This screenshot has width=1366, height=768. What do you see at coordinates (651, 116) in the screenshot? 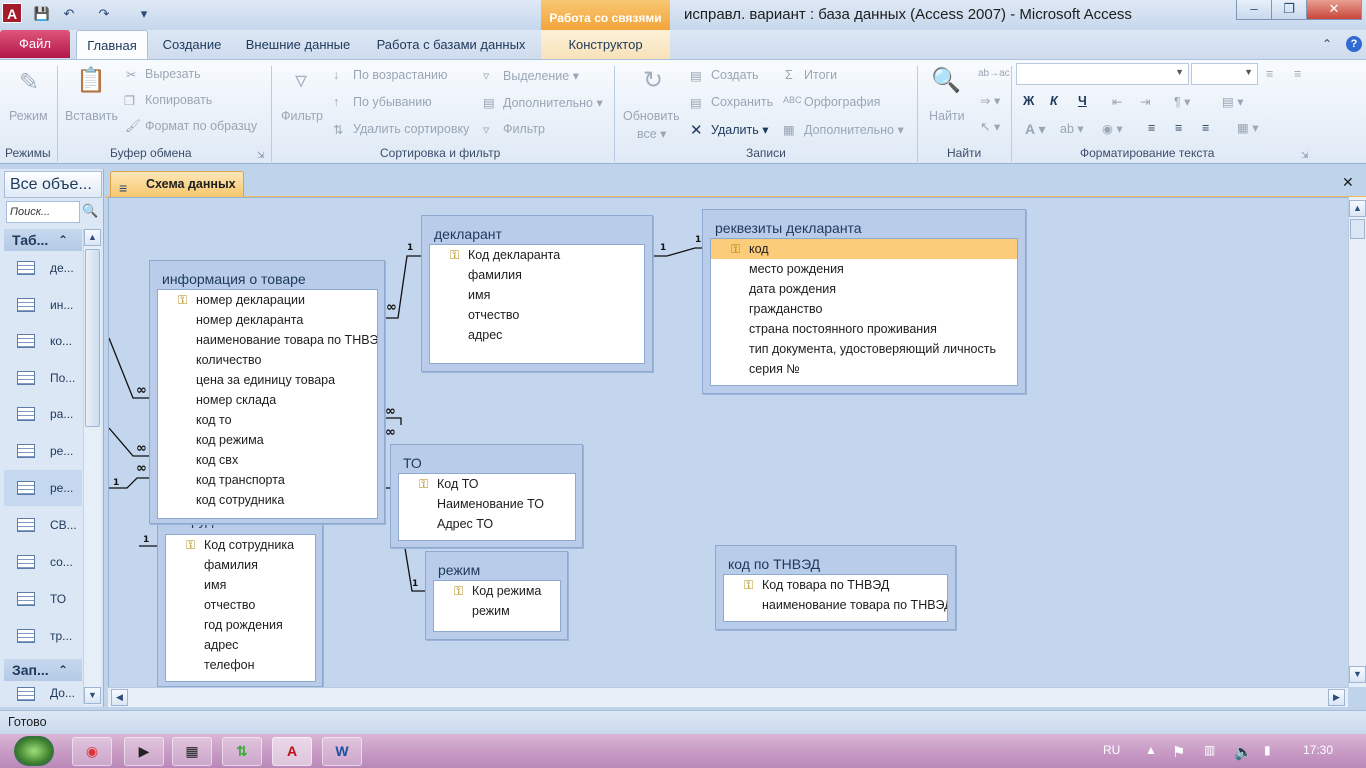
I see `refresh-all-button: Обновить` at bounding box center [651, 116].